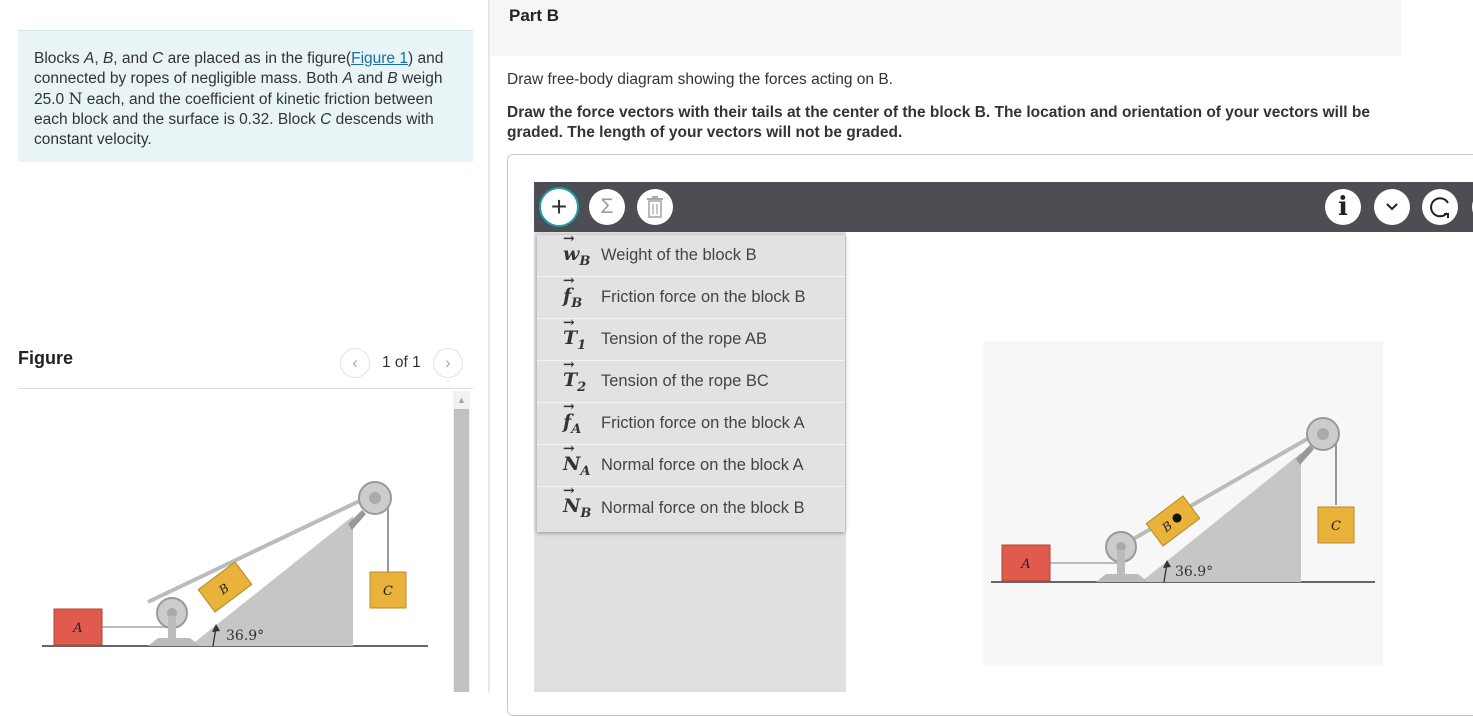  What do you see at coordinates (75, 98) in the screenshot?
I see `unit-newton: N` at bounding box center [75, 98].